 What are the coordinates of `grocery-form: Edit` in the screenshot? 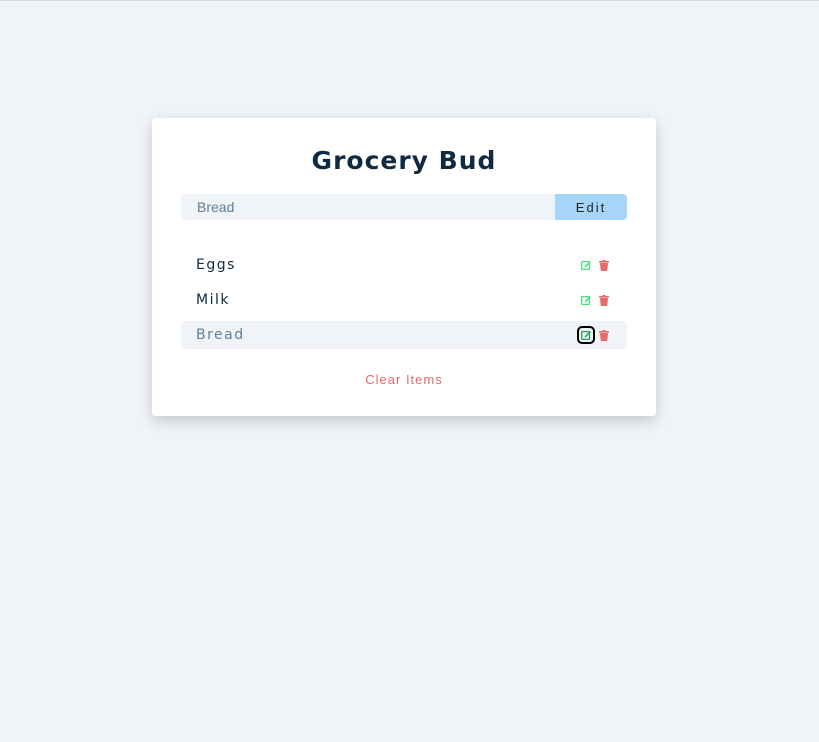 It's located at (404, 207).